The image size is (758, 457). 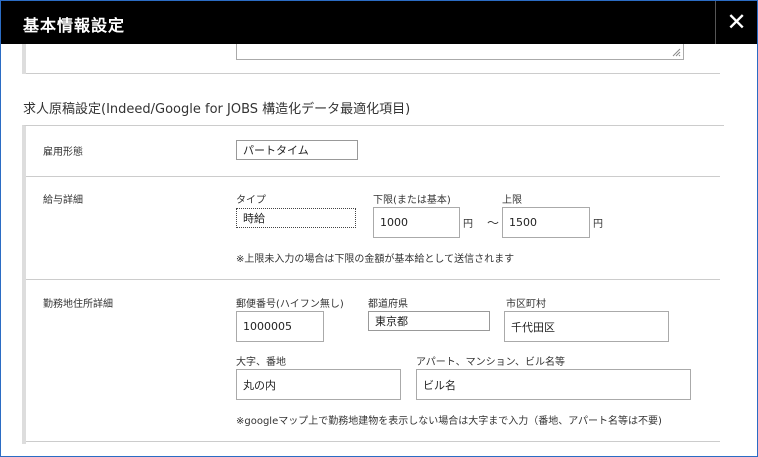 I want to click on scrollbar, so click(x=750, y=250).